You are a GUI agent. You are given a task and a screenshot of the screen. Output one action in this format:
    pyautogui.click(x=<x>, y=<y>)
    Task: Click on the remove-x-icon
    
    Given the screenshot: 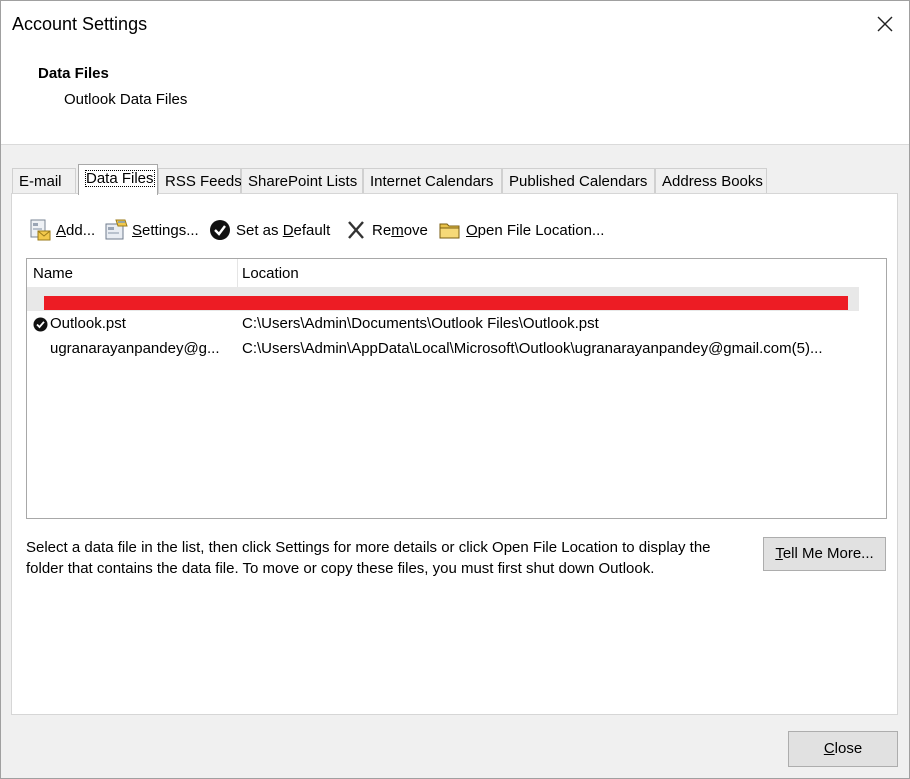 What is the action you would take?
    pyautogui.click(x=356, y=230)
    